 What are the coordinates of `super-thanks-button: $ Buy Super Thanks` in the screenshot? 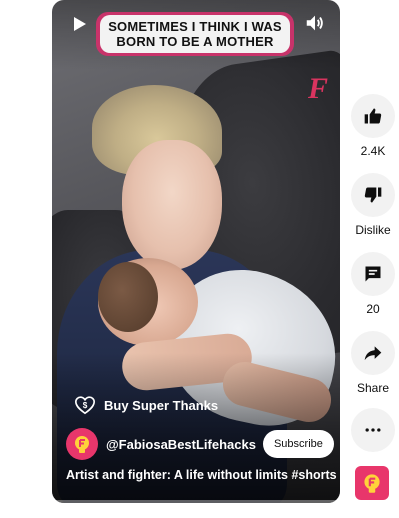 It's located at (146, 405).